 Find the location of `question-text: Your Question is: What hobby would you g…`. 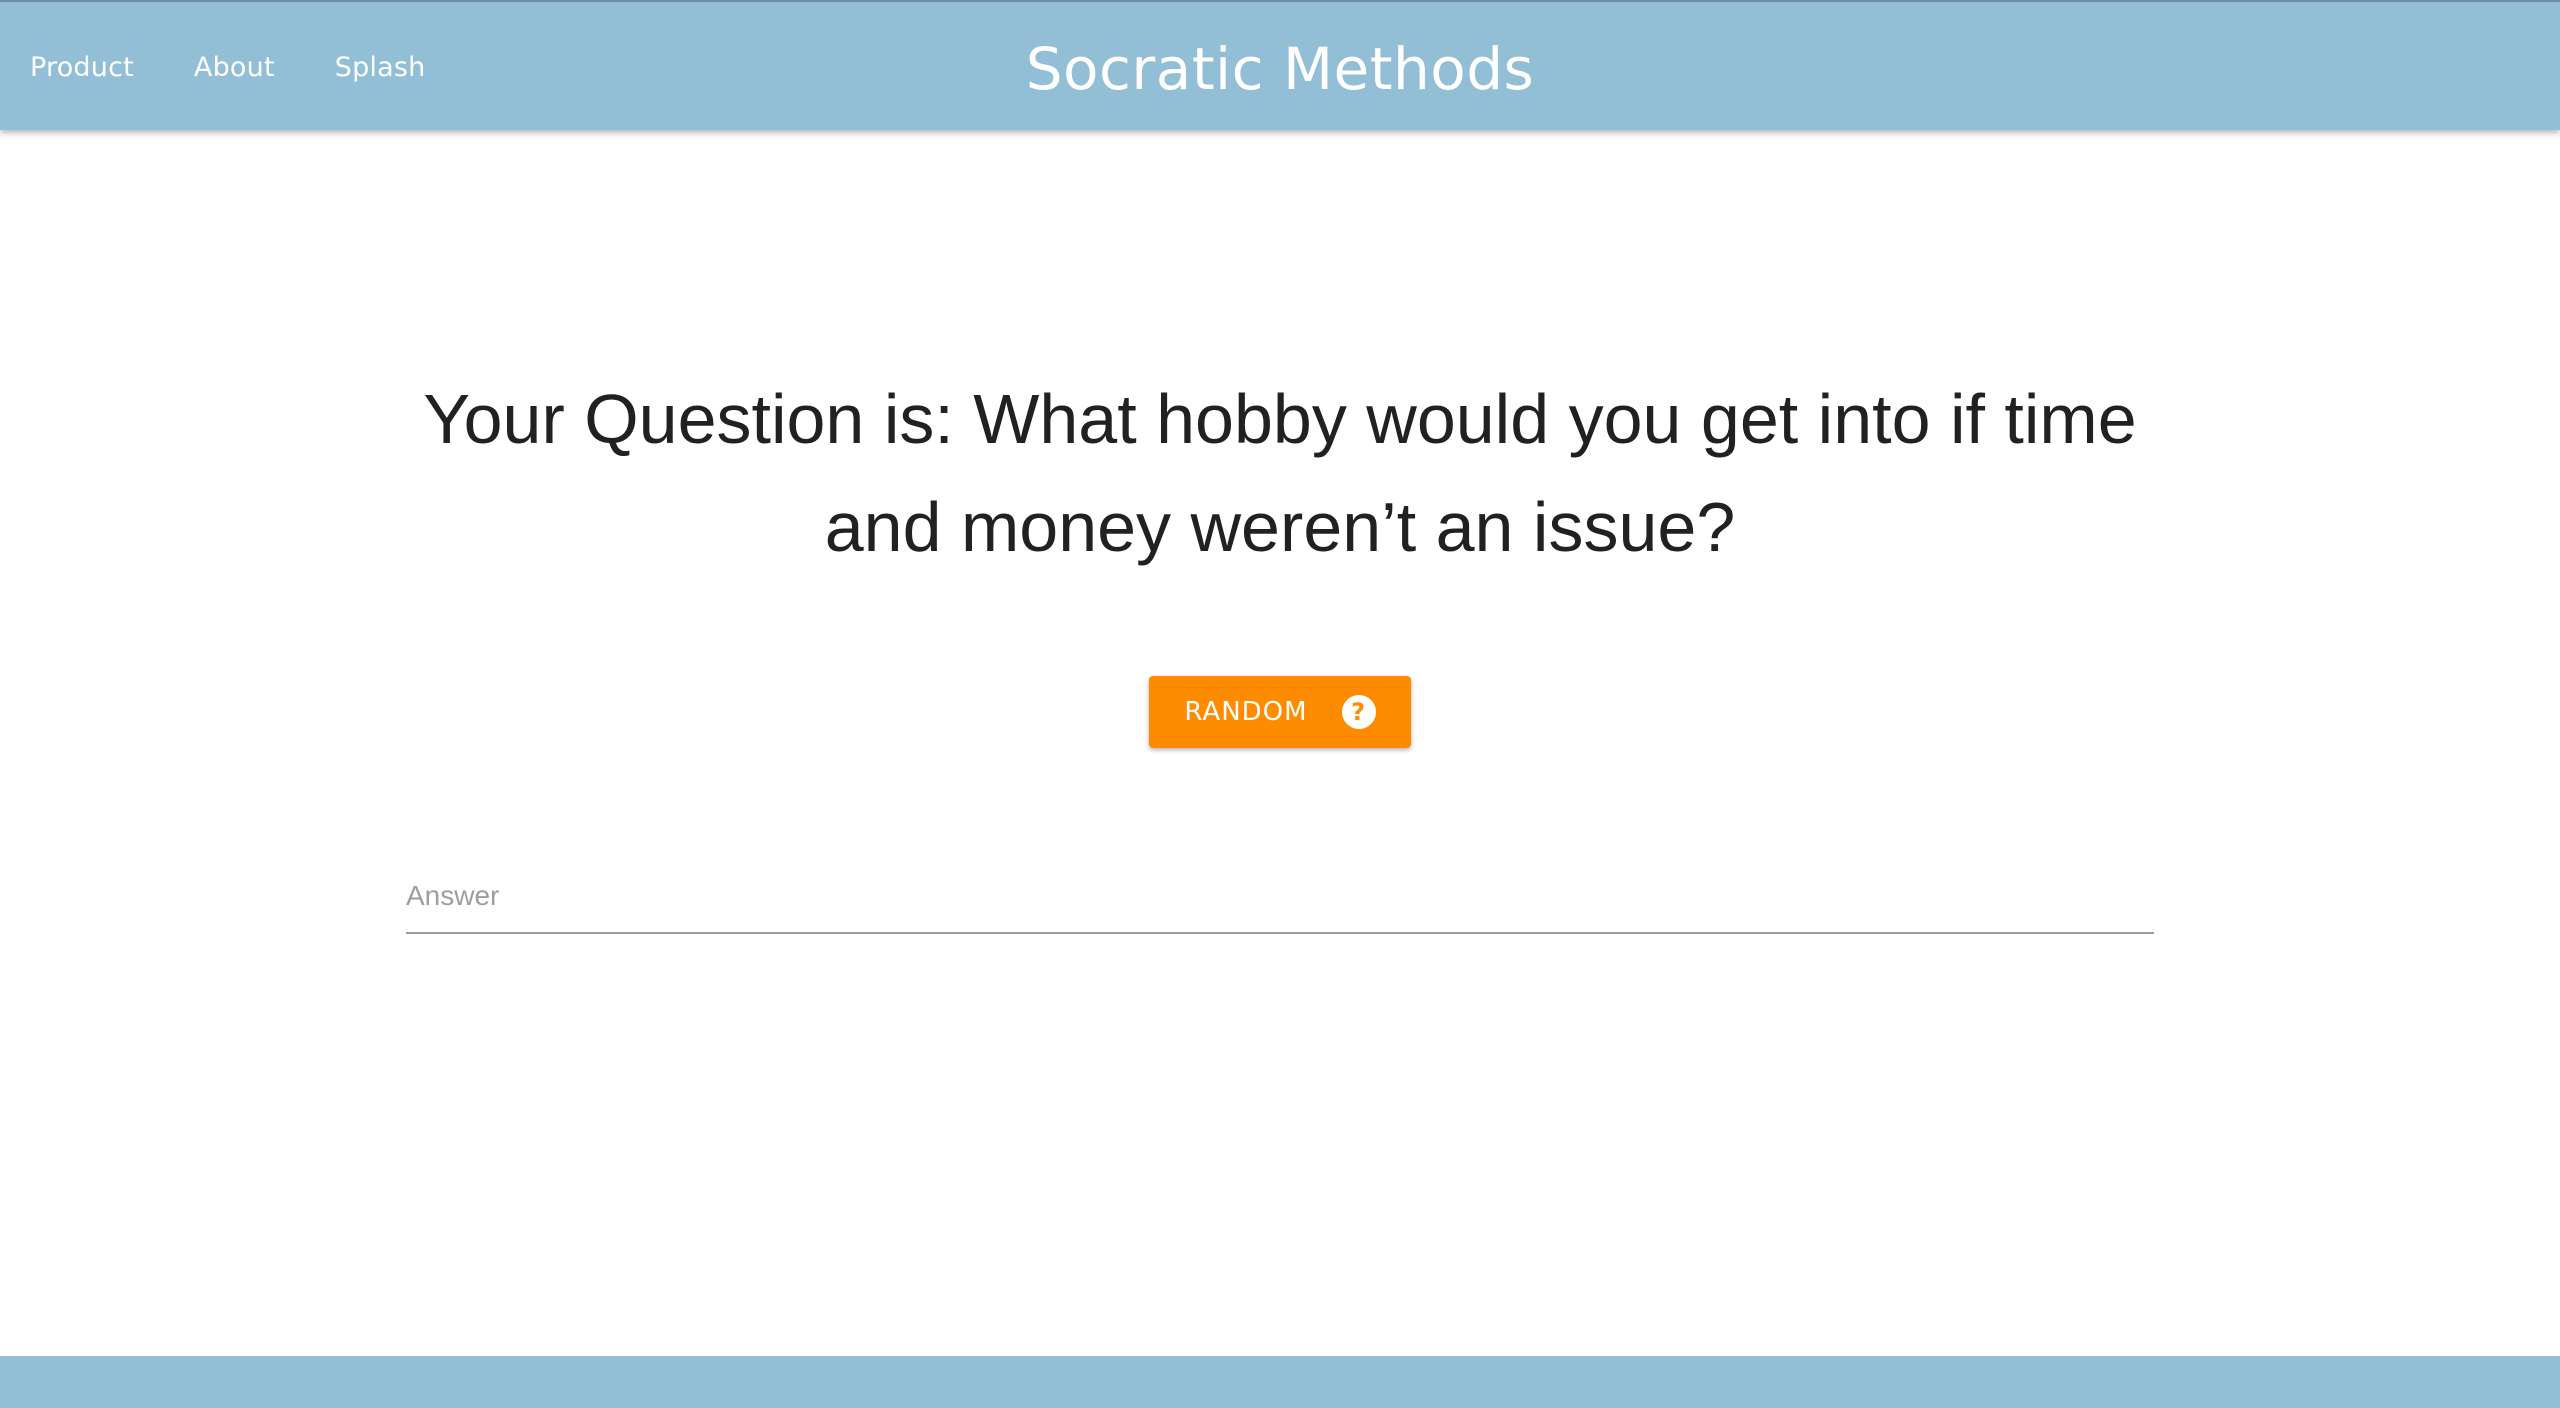

question-text: Your Question is: What hobby would you g… is located at coordinates (1280, 473).